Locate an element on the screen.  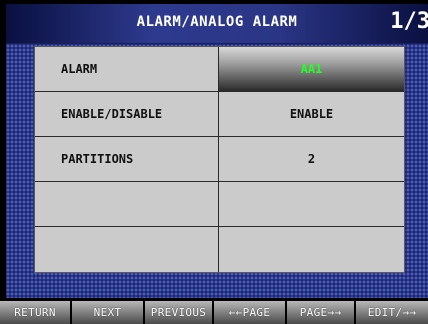
table-row-partitions: PARTITIONS 2 is located at coordinates (219, 159).